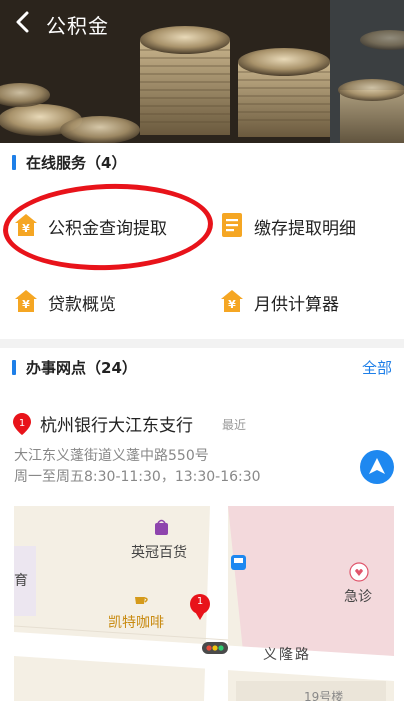 The height and width of the screenshot is (701, 404). I want to click on navigate-button, so click(377, 467).